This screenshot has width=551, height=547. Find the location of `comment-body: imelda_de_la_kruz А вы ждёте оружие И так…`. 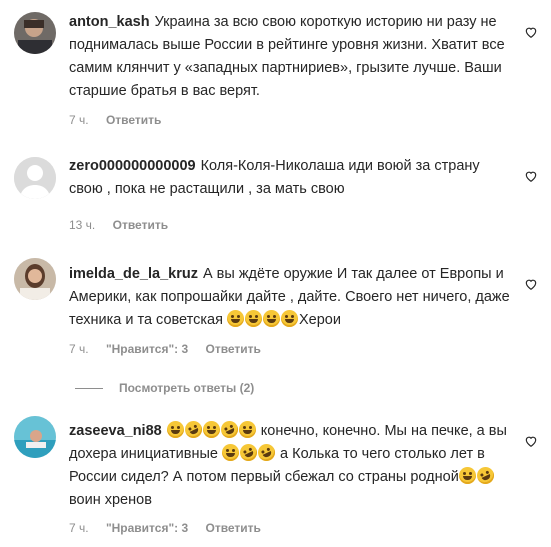

comment-body: imelda_de_la_kruz А вы ждёте оружие И так… is located at coordinates (291, 297).